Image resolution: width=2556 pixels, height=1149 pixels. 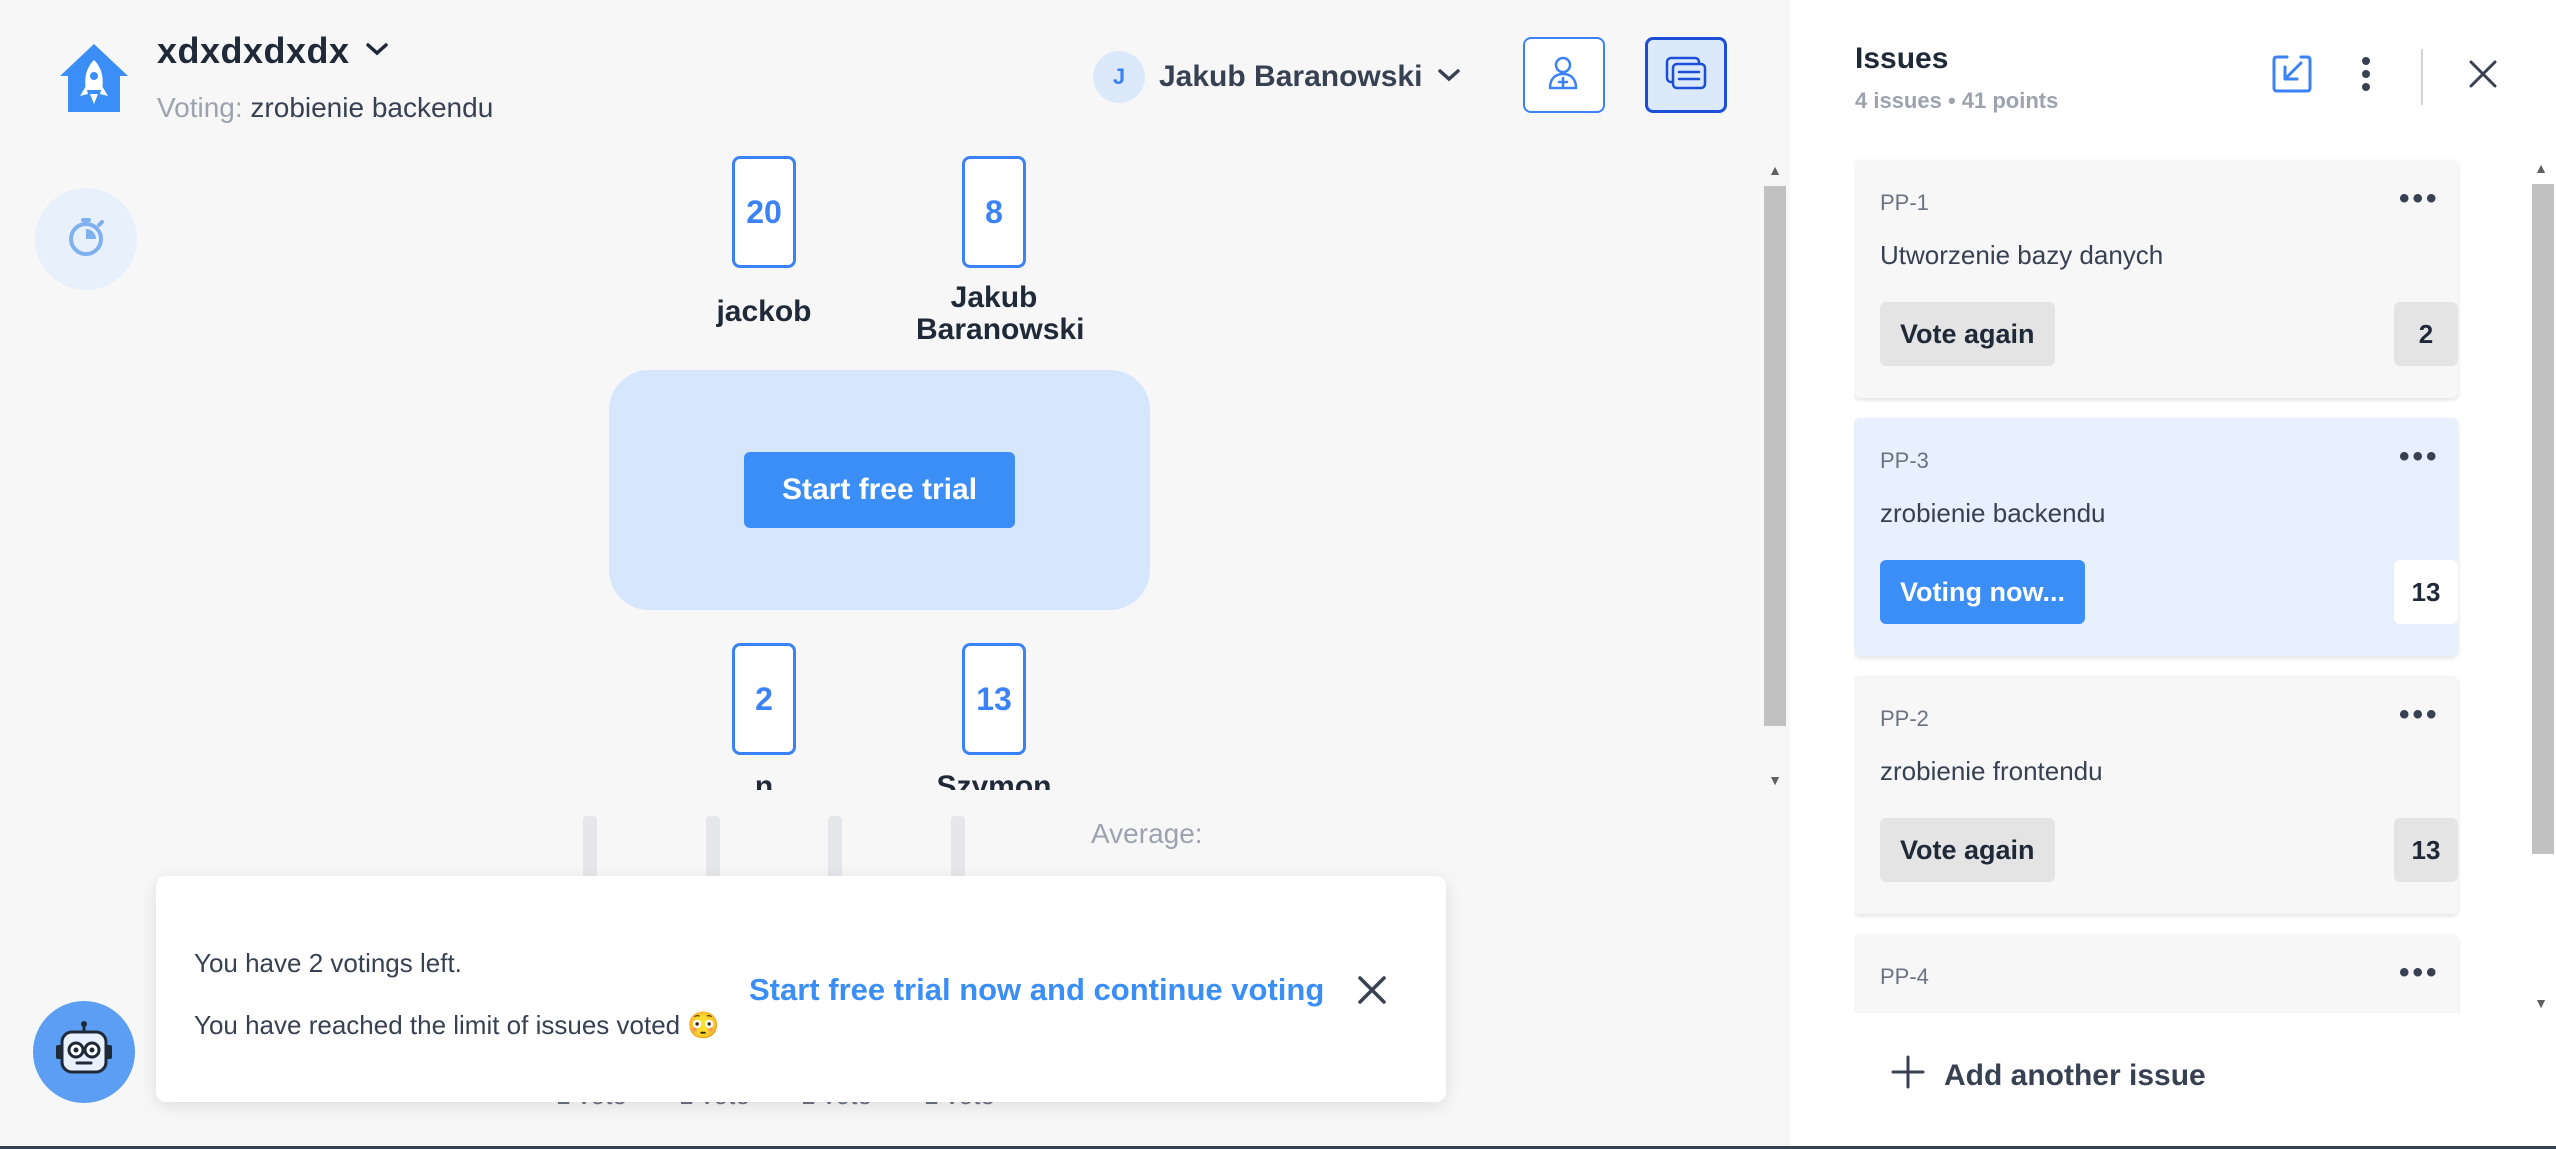 I want to click on main-scrollbar: ▲ ▼, so click(x=1775, y=475).